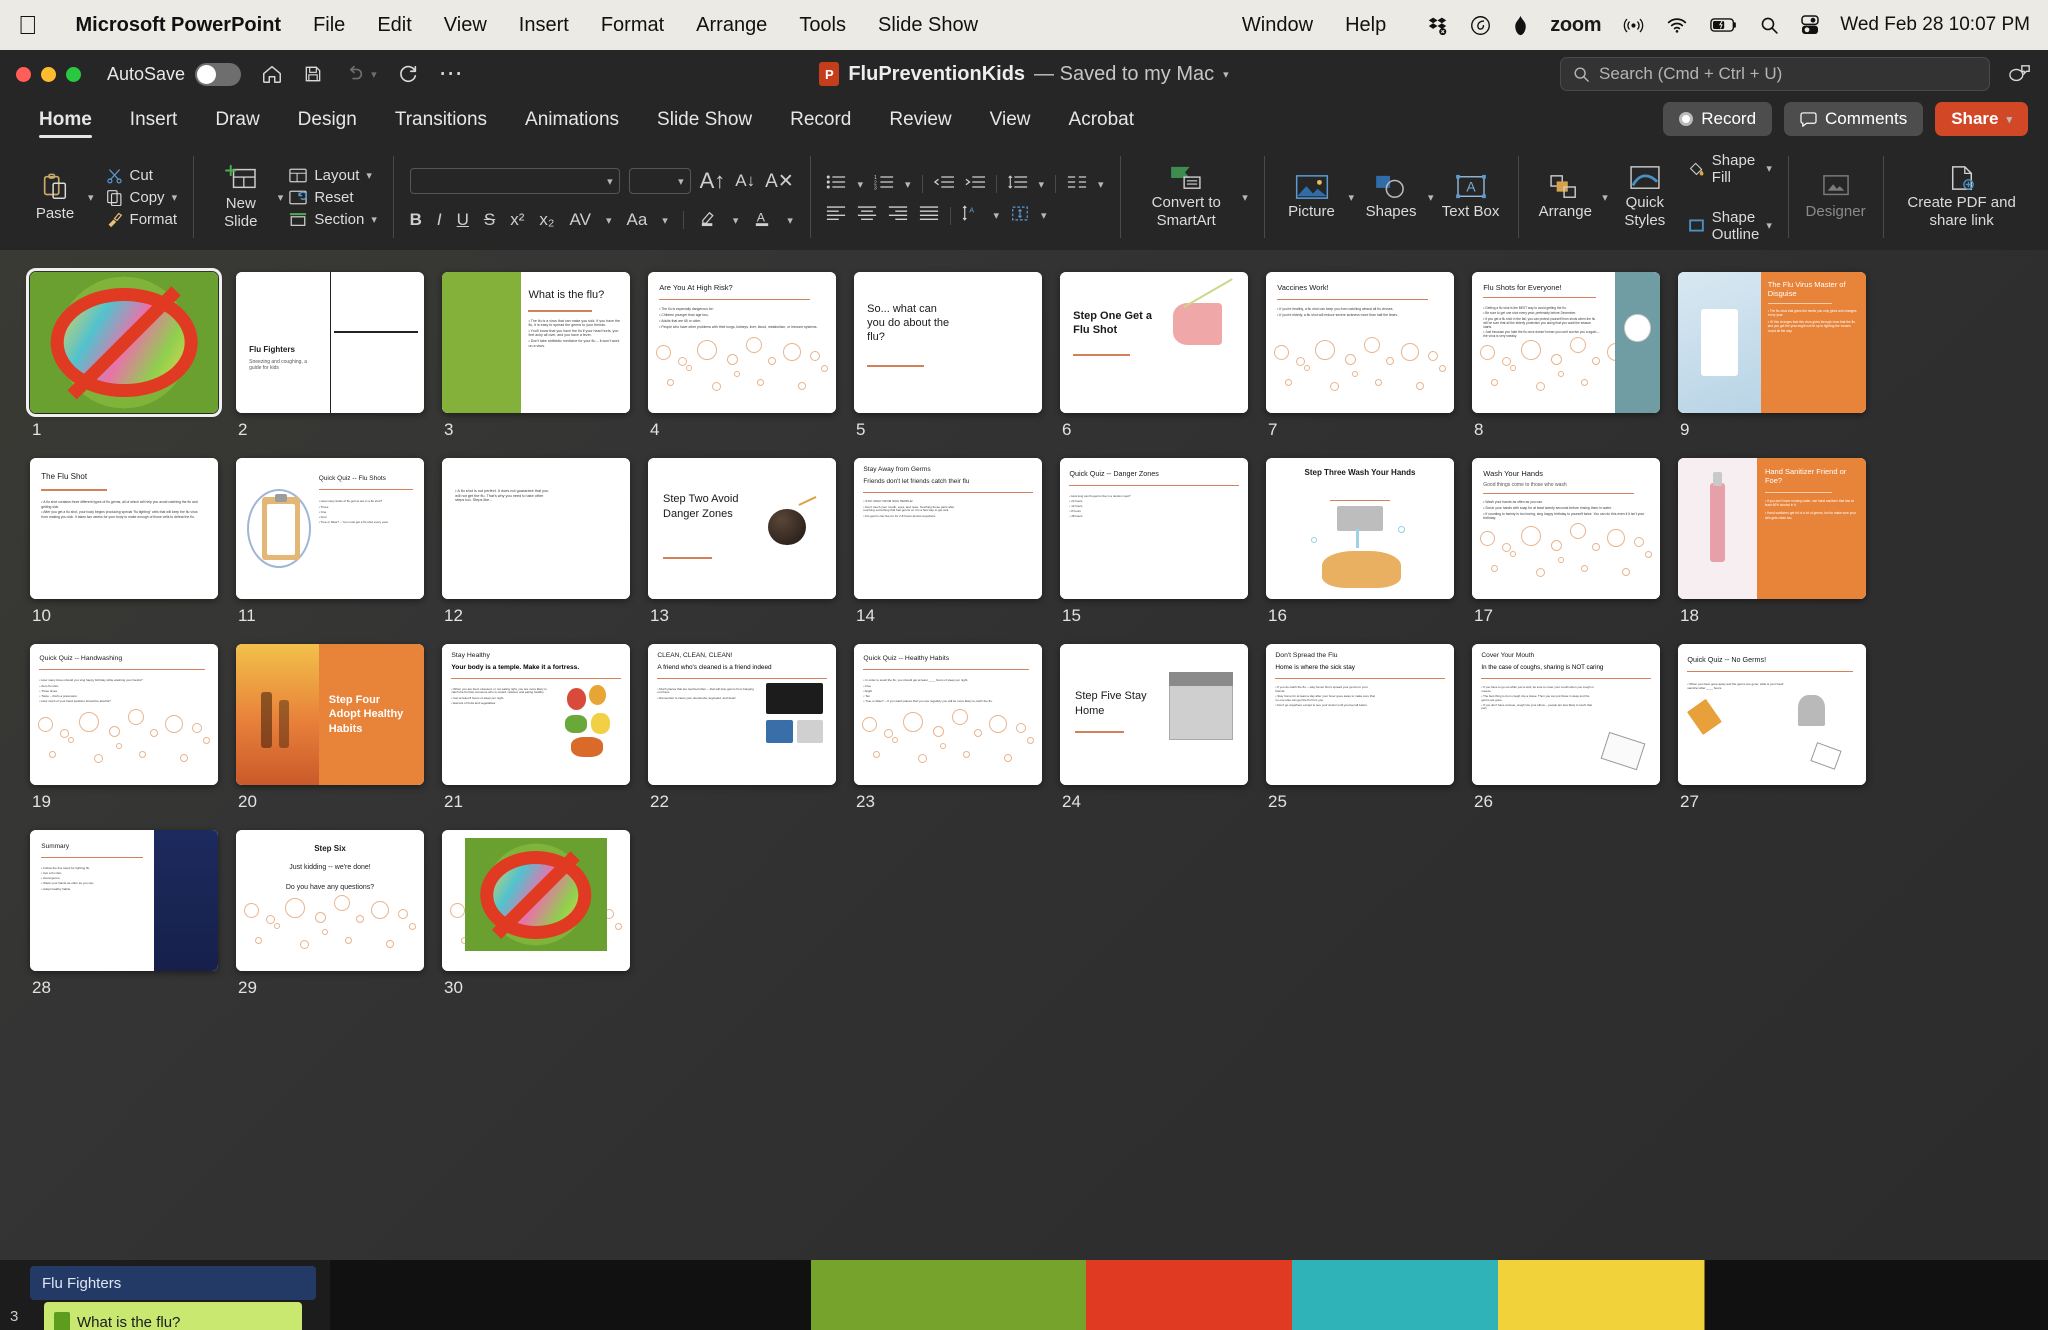 The width and height of the screenshot is (2048, 1330). What do you see at coordinates (173, 1316) in the screenshot?
I see `background-slide-item-2: What is the flu?` at bounding box center [173, 1316].